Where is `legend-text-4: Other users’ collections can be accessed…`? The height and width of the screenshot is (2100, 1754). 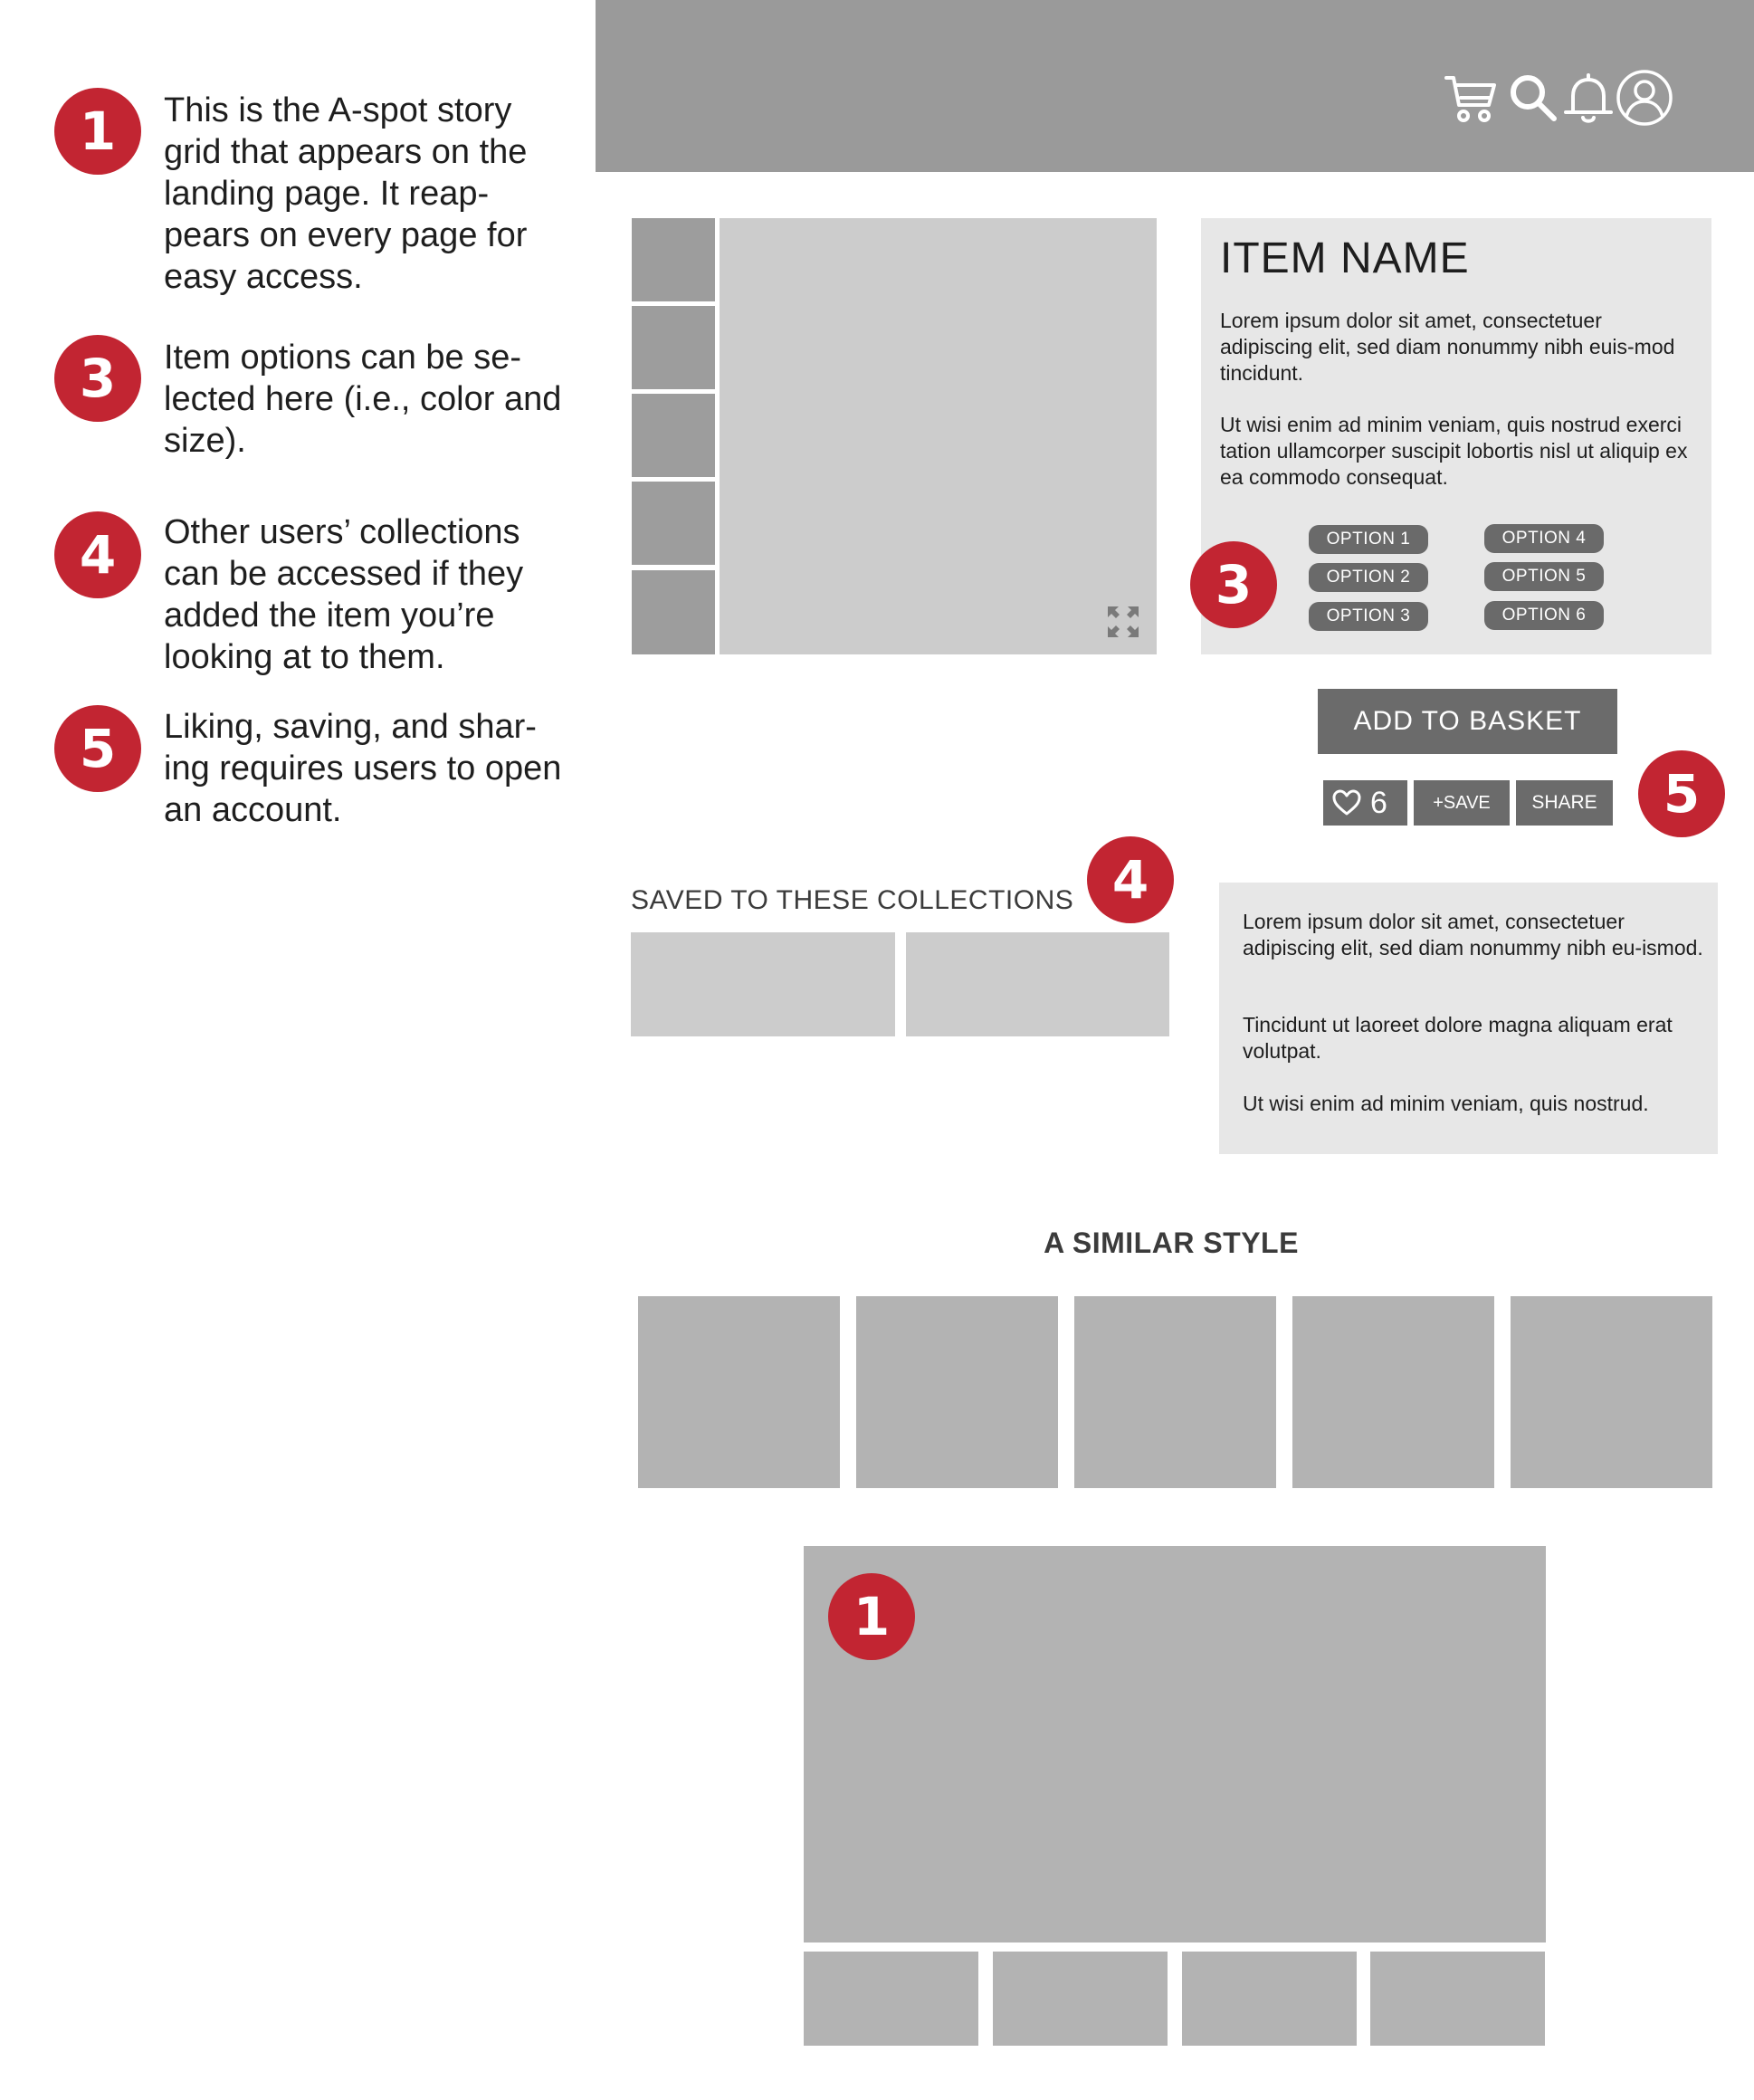
legend-text-4: Other users’ collections can be accessed… is located at coordinates (344, 594).